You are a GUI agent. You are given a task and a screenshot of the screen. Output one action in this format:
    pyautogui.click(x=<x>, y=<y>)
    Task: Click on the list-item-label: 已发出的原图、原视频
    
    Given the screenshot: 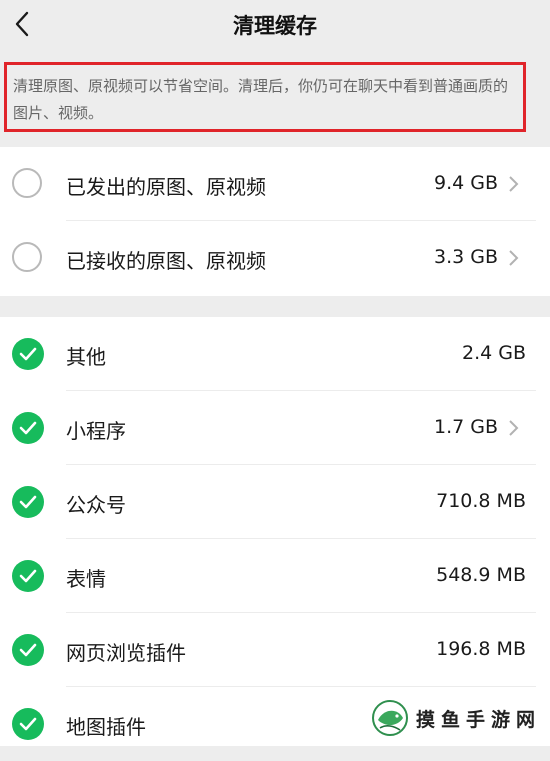 What is the action you would take?
    pyautogui.click(x=166, y=187)
    